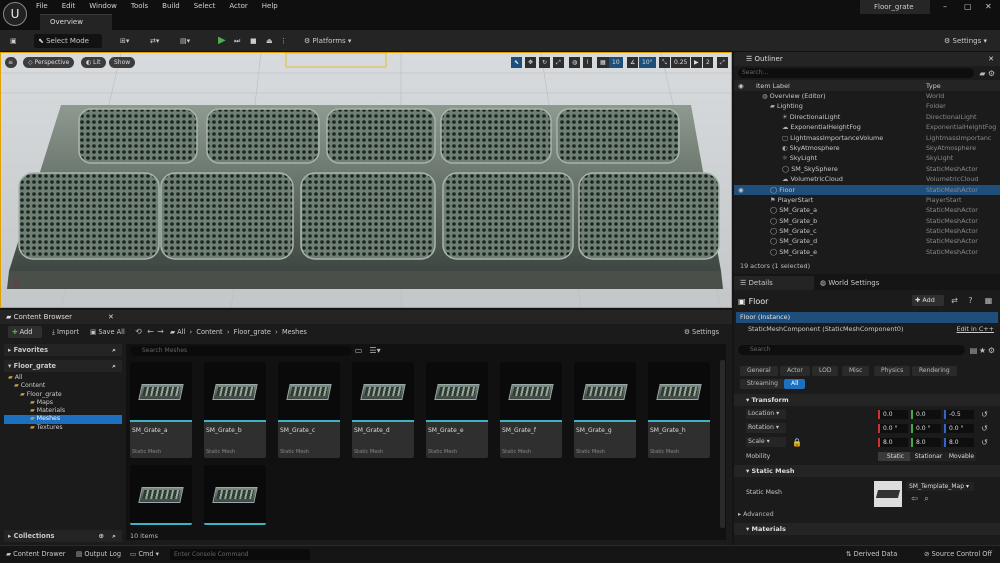 This screenshot has height=563, width=1000. What do you see at coordinates (517, 62) in the screenshot?
I see `select-tool-icon: ⬉` at bounding box center [517, 62].